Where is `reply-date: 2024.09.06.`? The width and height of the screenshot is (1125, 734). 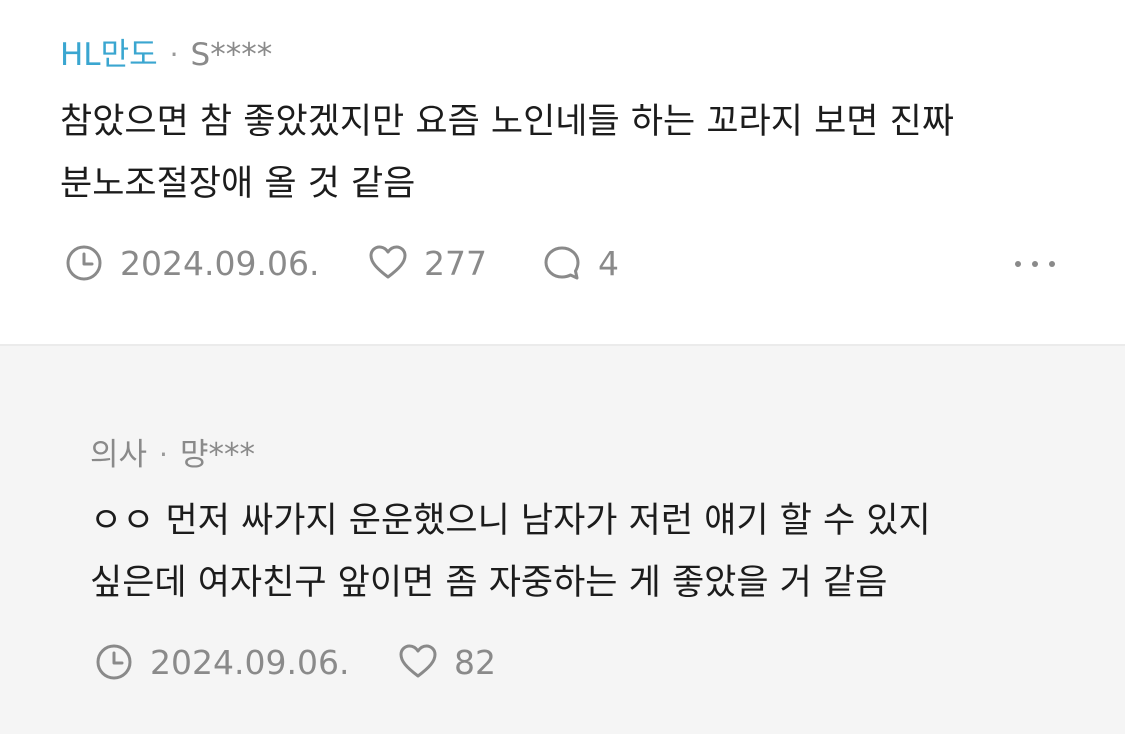 reply-date: 2024.09.06. is located at coordinates (221, 662).